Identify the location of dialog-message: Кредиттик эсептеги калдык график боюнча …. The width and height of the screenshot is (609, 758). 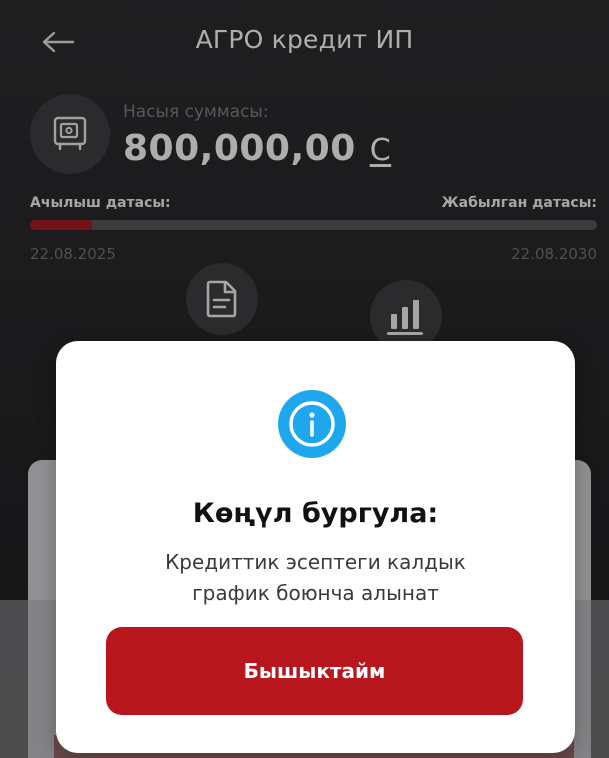
(315, 578).